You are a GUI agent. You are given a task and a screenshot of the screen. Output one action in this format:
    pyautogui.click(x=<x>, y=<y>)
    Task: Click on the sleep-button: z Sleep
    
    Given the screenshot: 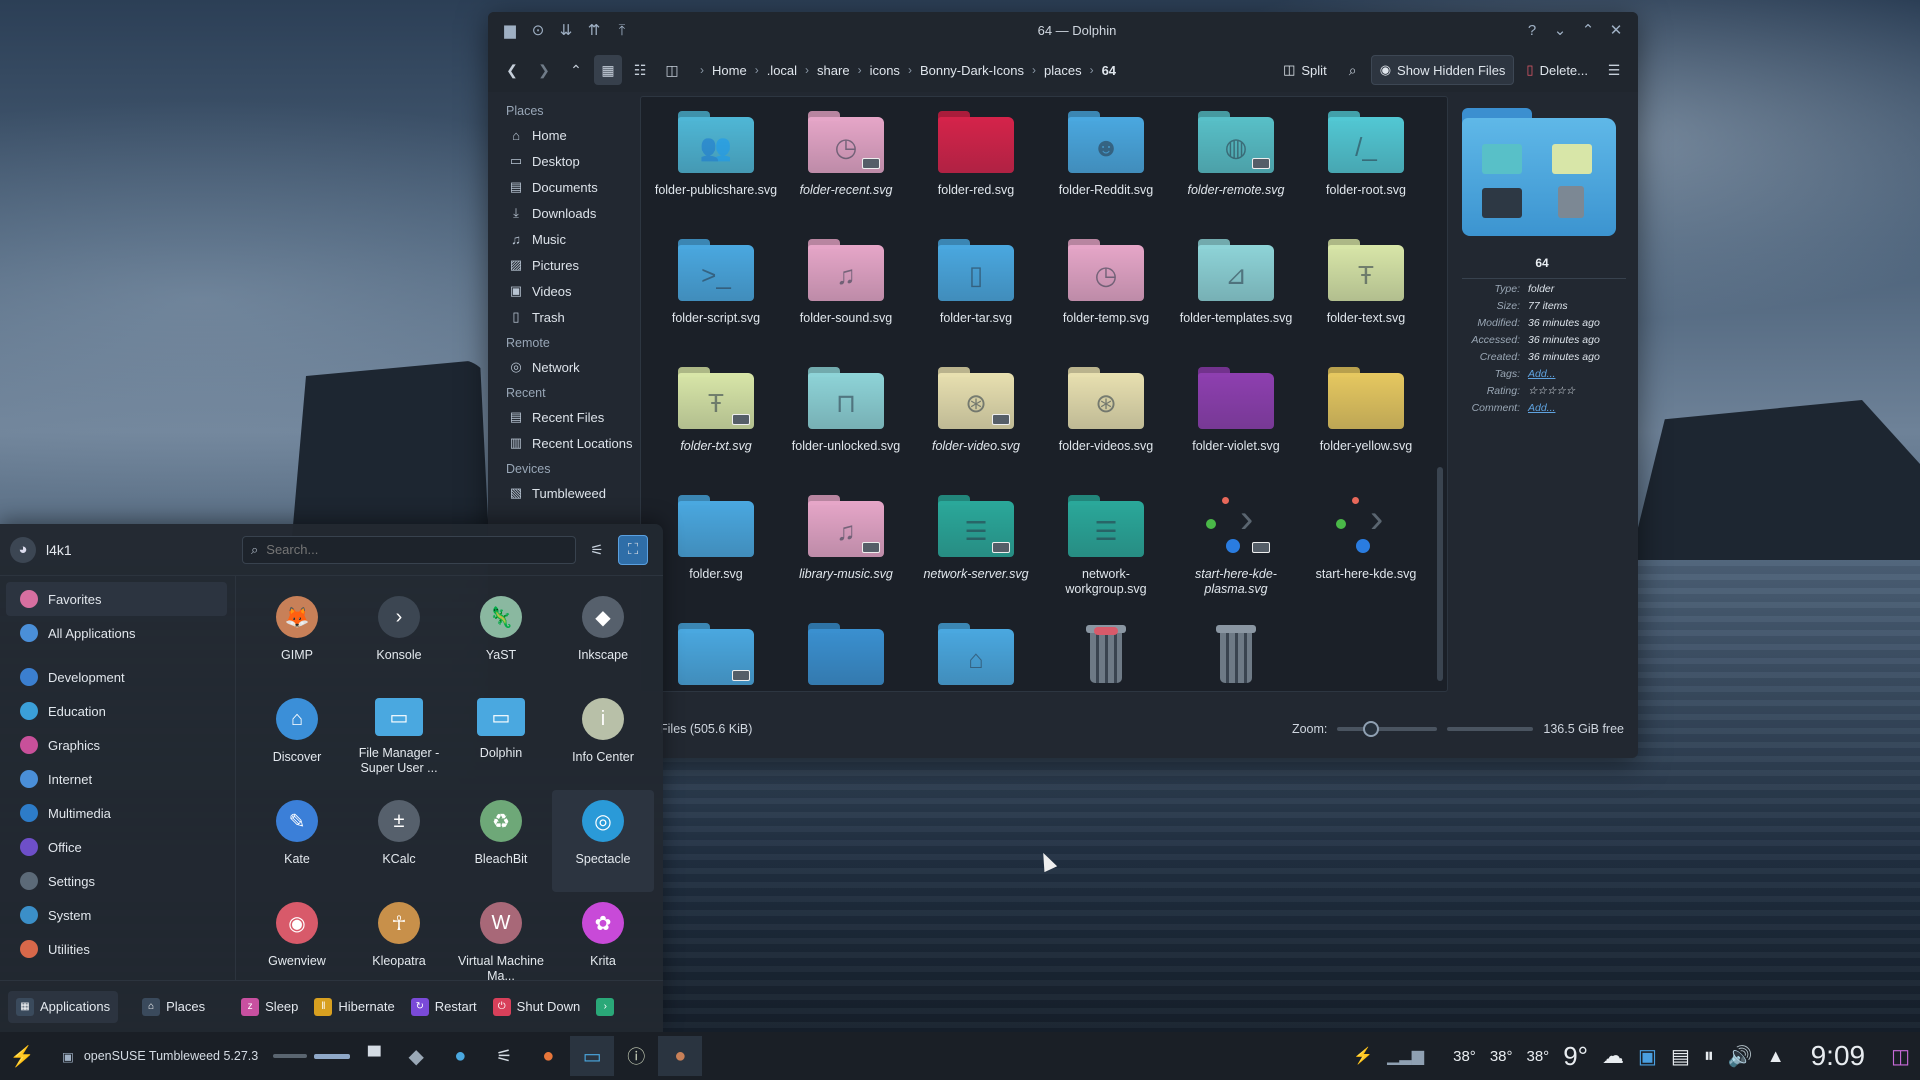 What is the action you would take?
    pyautogui.click(x=269, y=1007)
    